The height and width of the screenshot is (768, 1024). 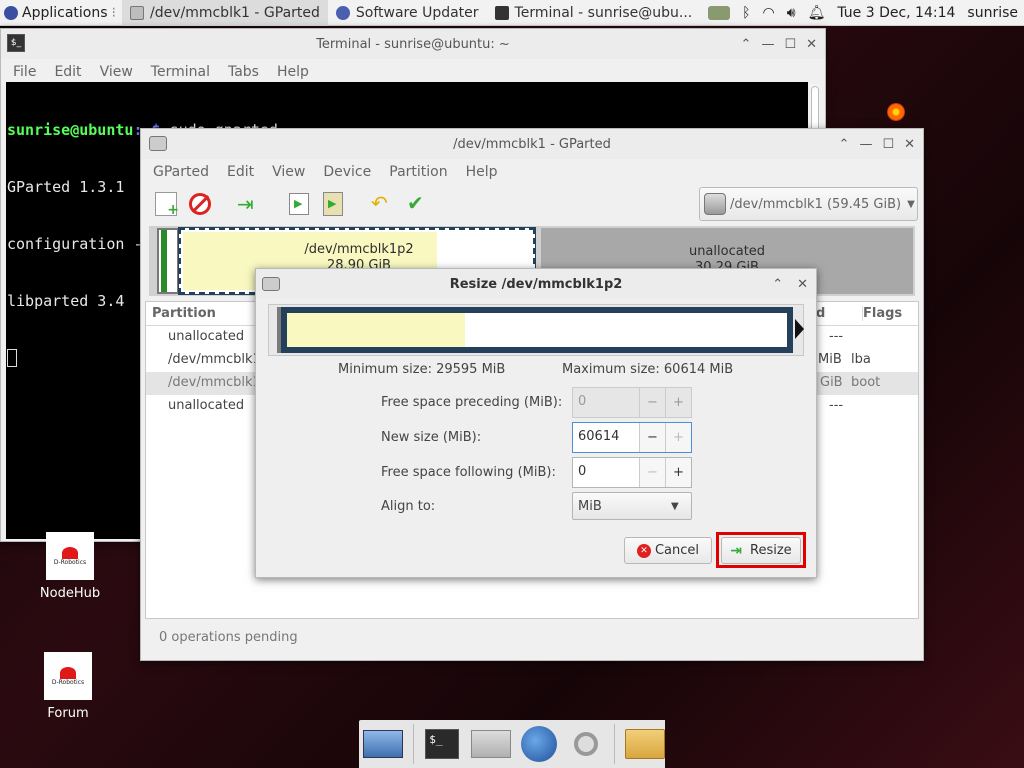 What do you see at coordinates (167, 205) in the screenshot?
I see `new-partition-icon: +` at bounding box center [167, 205].